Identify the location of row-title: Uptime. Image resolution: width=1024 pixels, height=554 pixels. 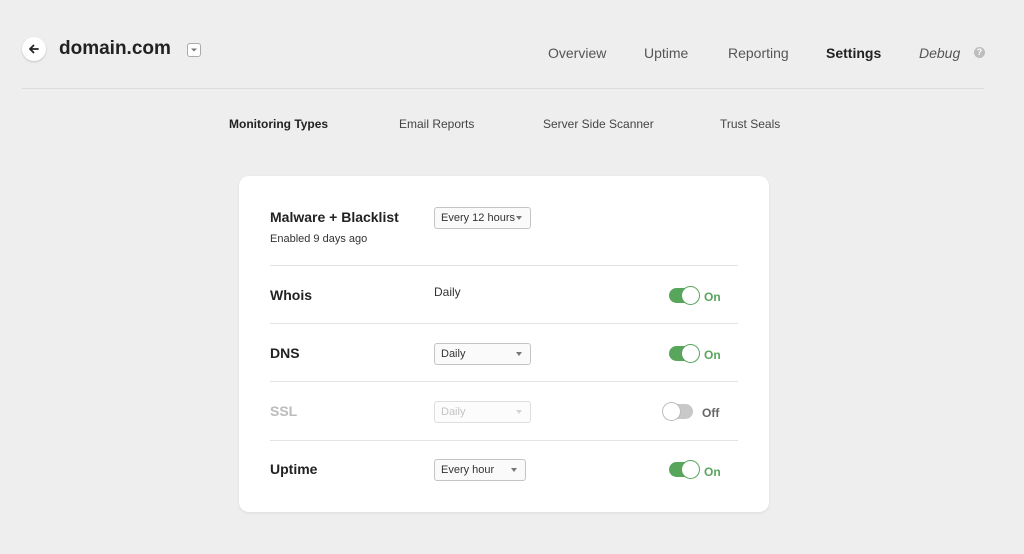
(294, 469).